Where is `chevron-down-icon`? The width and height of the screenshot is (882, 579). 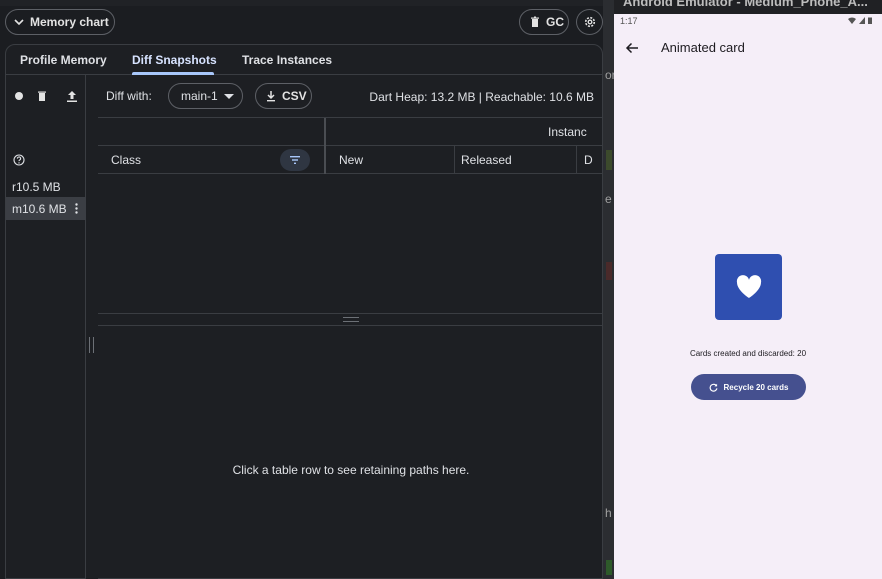
chevron-down-icon is located at coordinates (19, 22).